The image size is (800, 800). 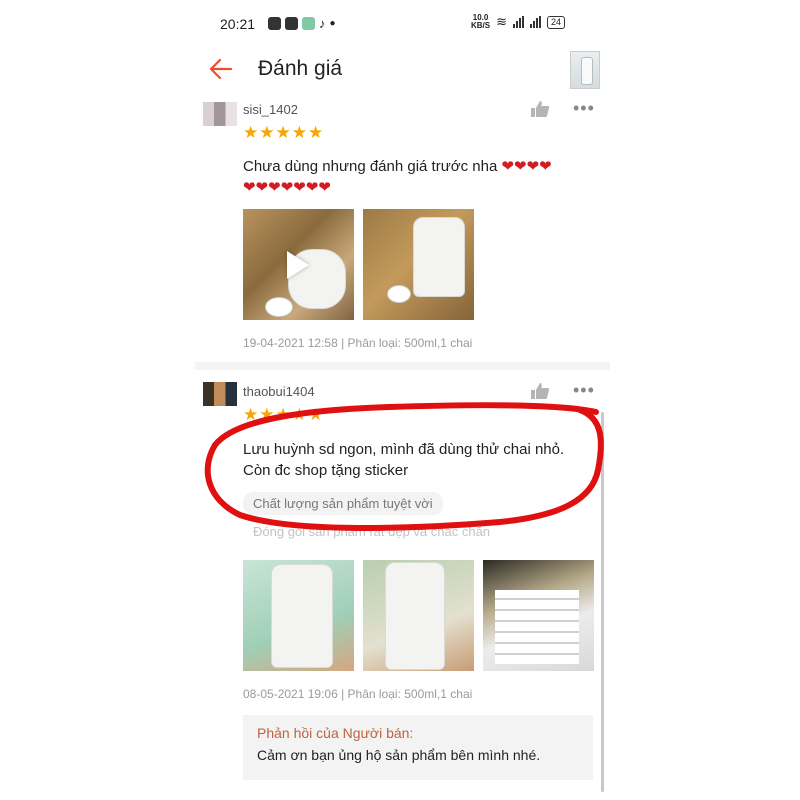 I want to click on product-thumbnail, so click(x=585, y=70).